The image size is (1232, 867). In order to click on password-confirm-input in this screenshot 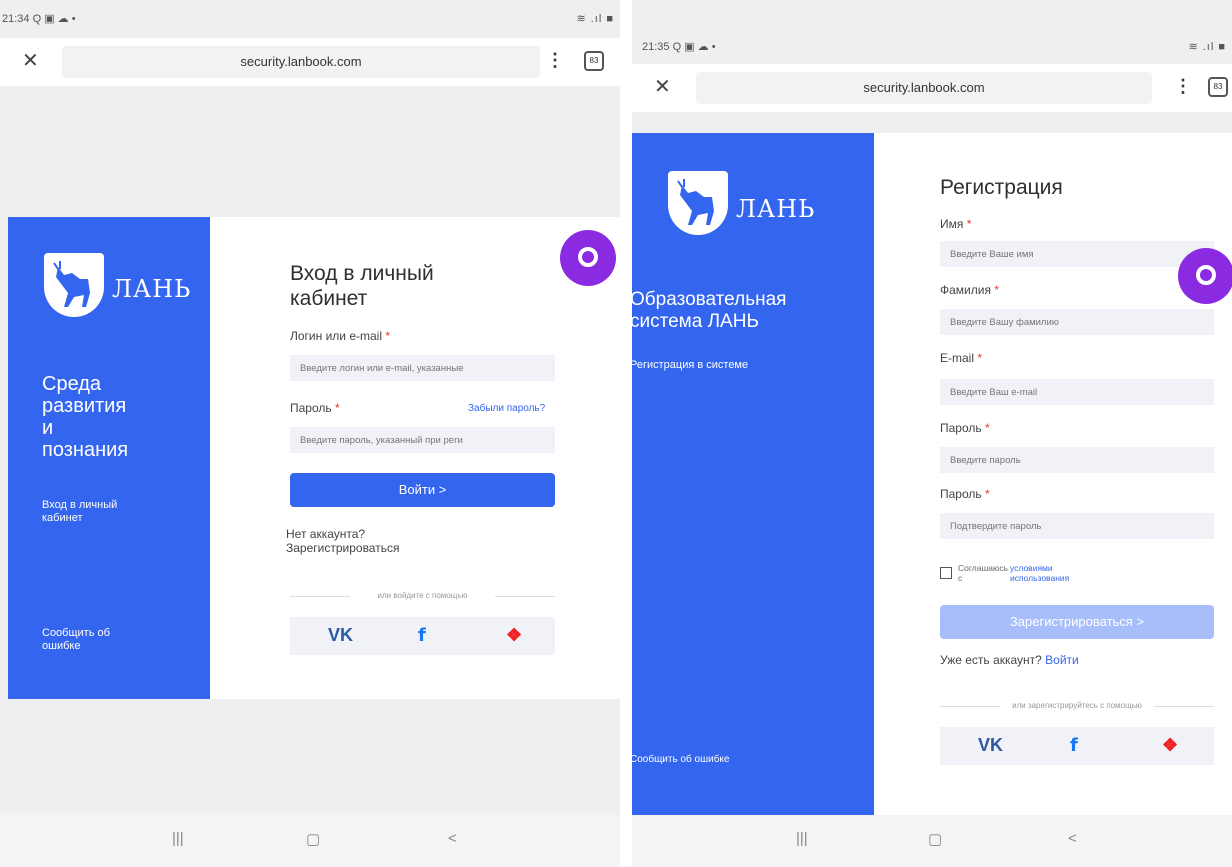, I will do `click(1077, 526)`.